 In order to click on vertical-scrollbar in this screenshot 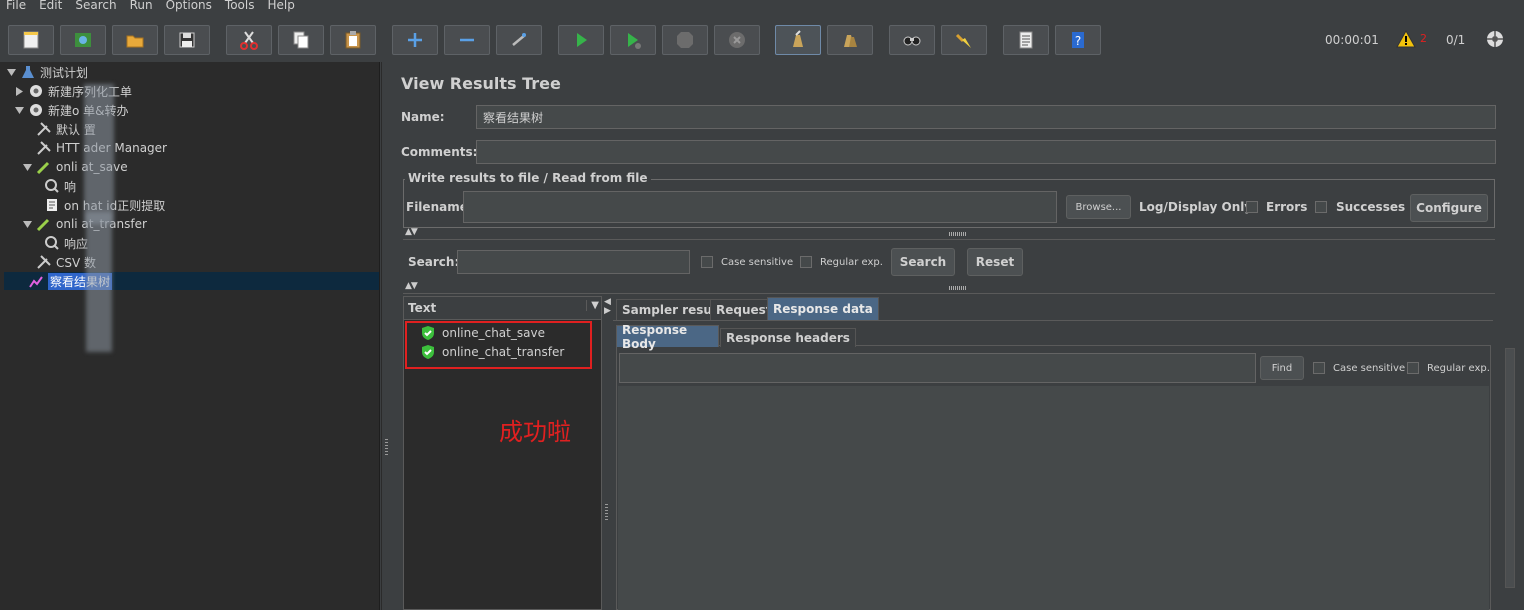, I will do `click(1510, 468)`.